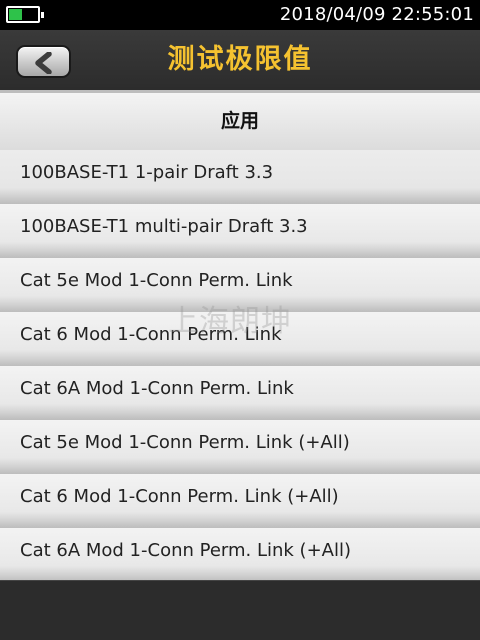 Image resolution: width=480 pixels, height=640 pixels. I want to click on section-header: 应用, so click(240, 120).